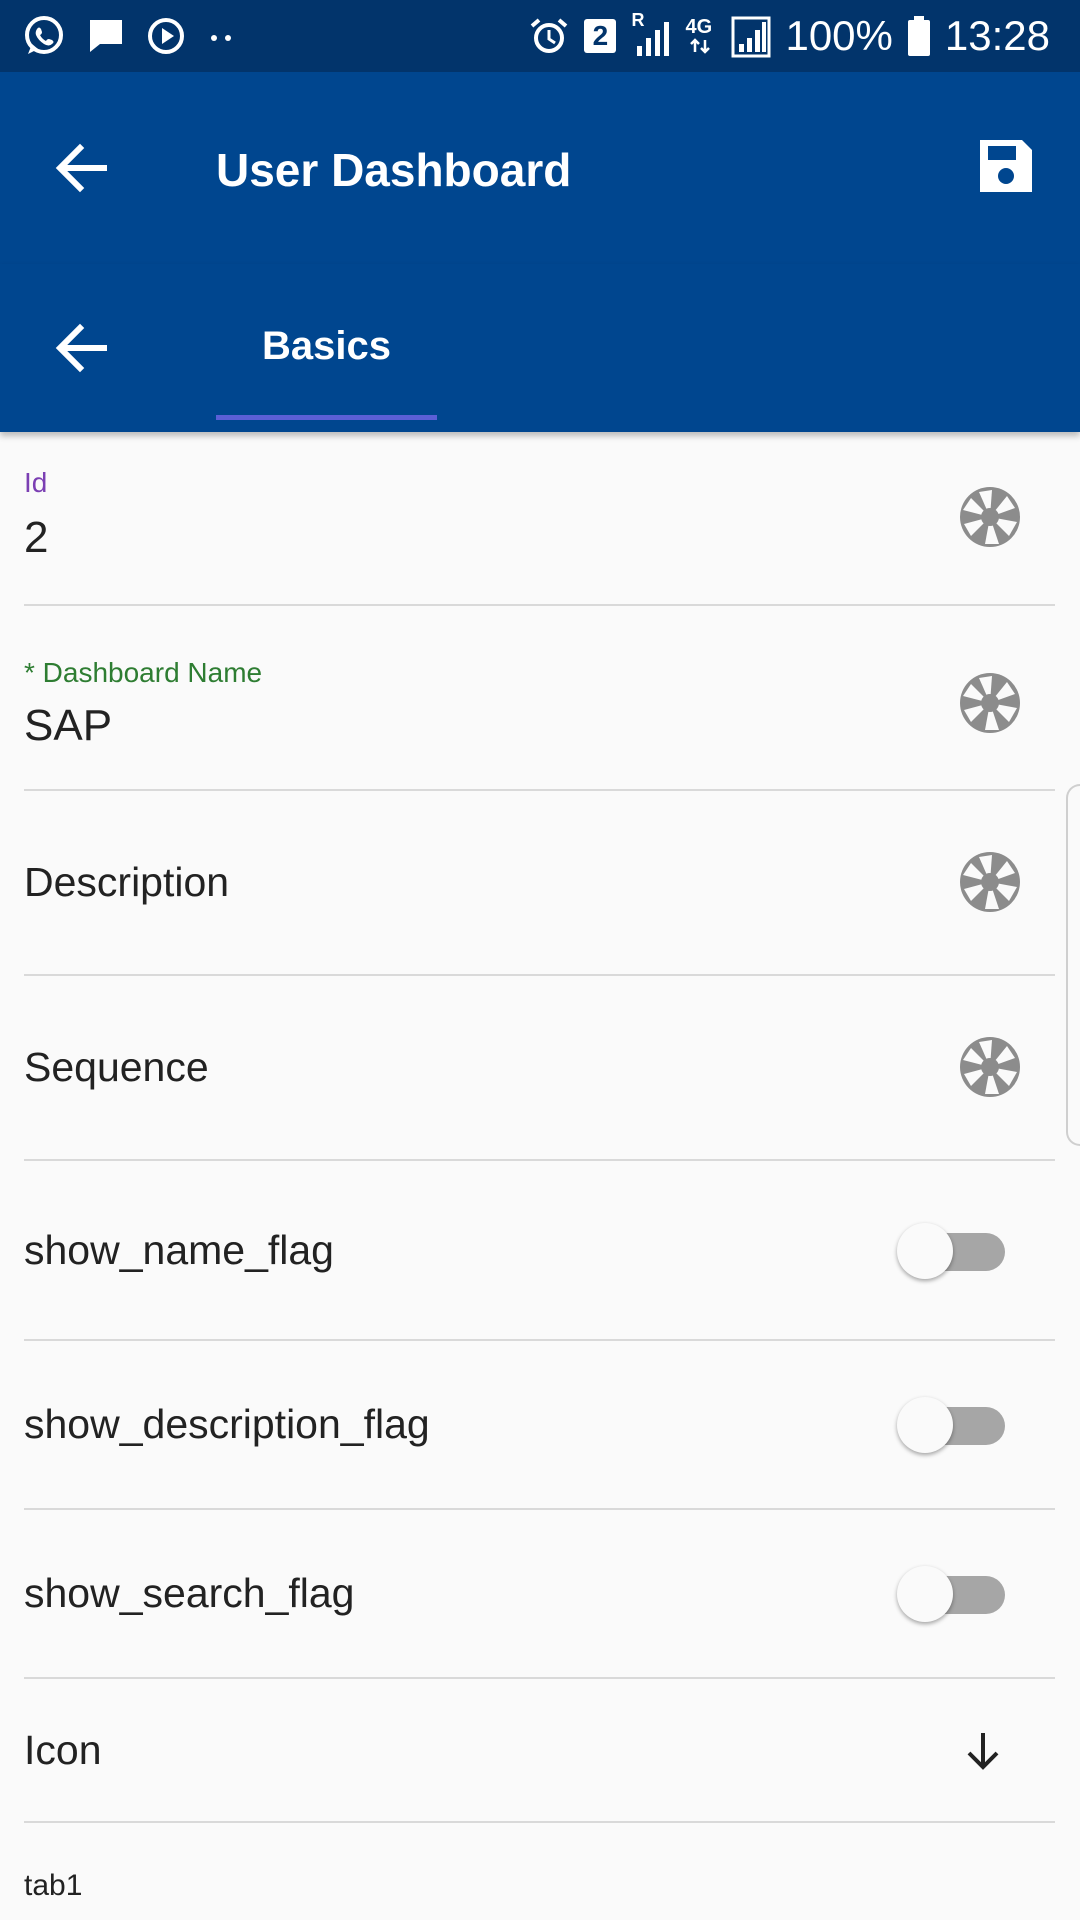  I want to click on dashboard-name-label: * Dashboard Name, so click(143, 672).